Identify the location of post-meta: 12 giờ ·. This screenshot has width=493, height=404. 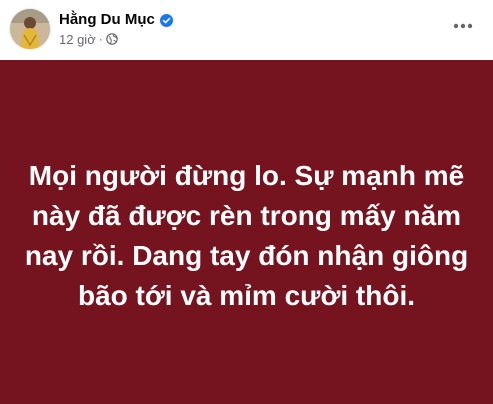
(88, 39).